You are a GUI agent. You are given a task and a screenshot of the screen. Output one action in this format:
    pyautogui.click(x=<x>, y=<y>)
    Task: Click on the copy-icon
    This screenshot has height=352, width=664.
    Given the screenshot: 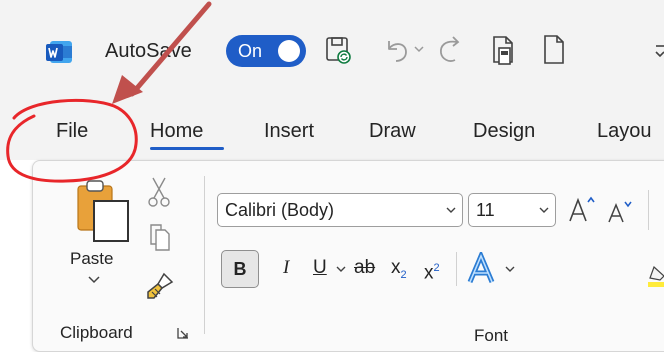 What is the action you would take?
    pyautogui.click(x=160, y=237)
    